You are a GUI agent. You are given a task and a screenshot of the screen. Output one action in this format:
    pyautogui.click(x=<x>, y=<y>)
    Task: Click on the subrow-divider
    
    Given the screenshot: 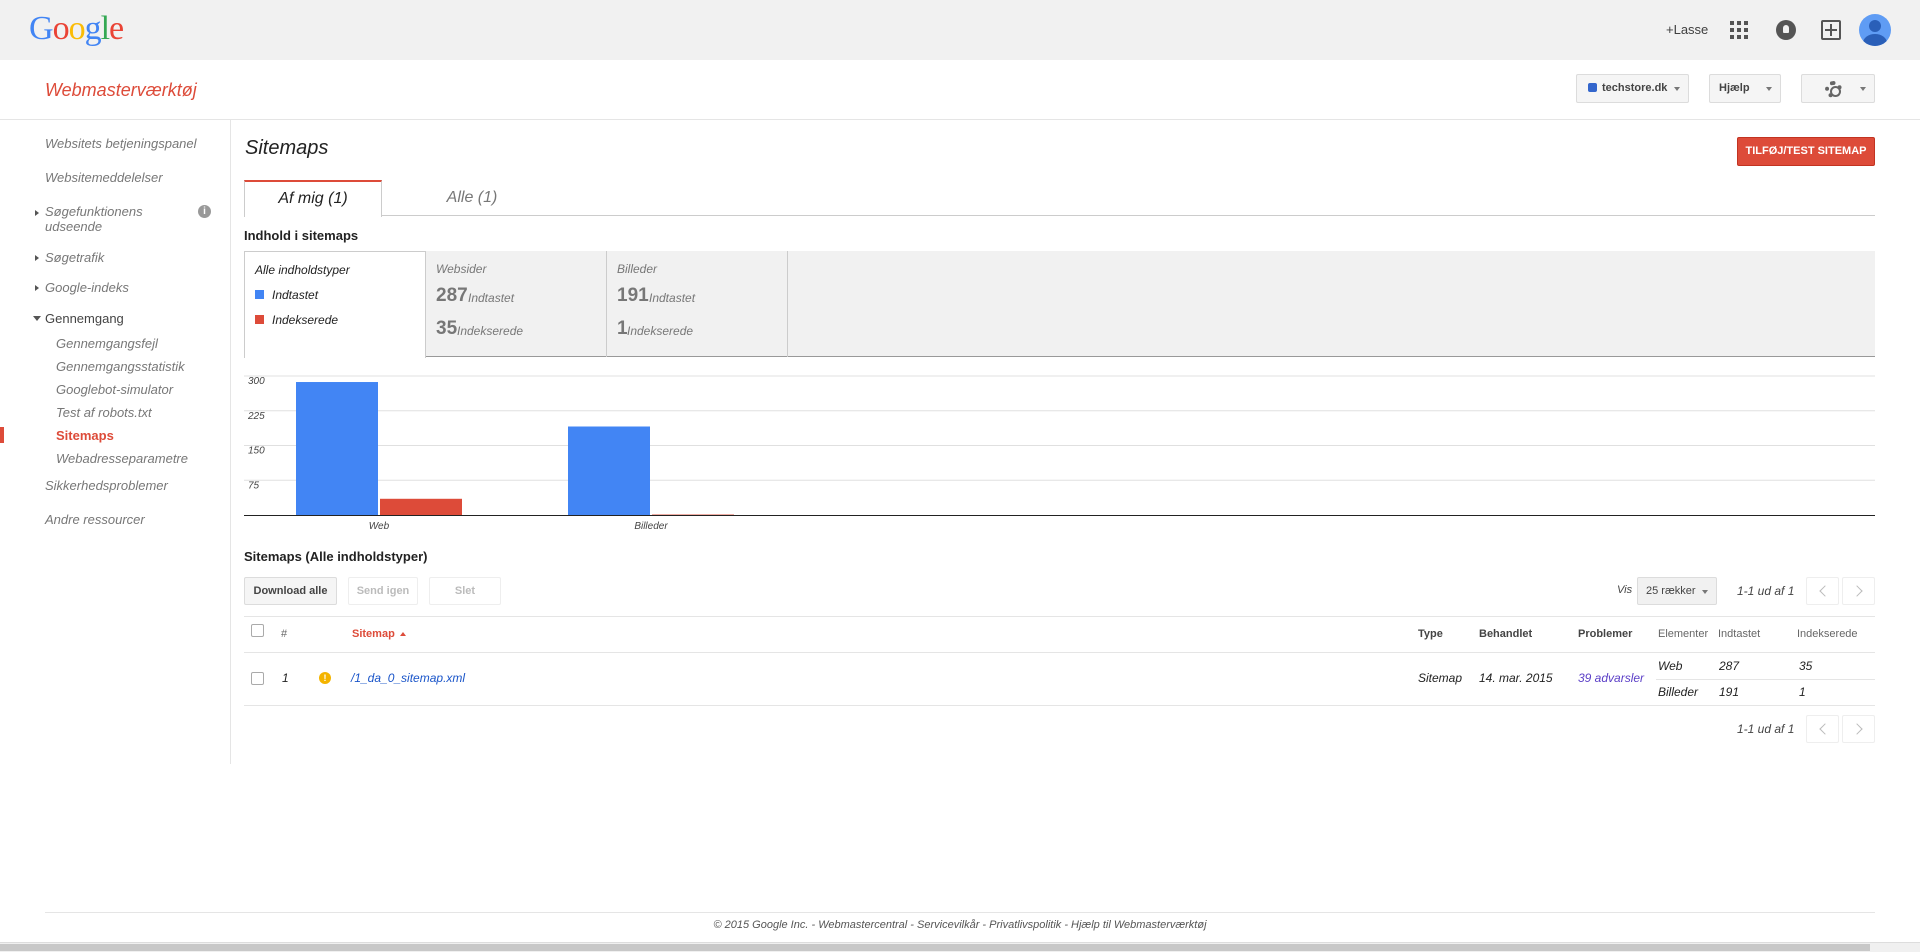 What is the action you would take?
    pyautogui.click(x=1765, y=679)
    